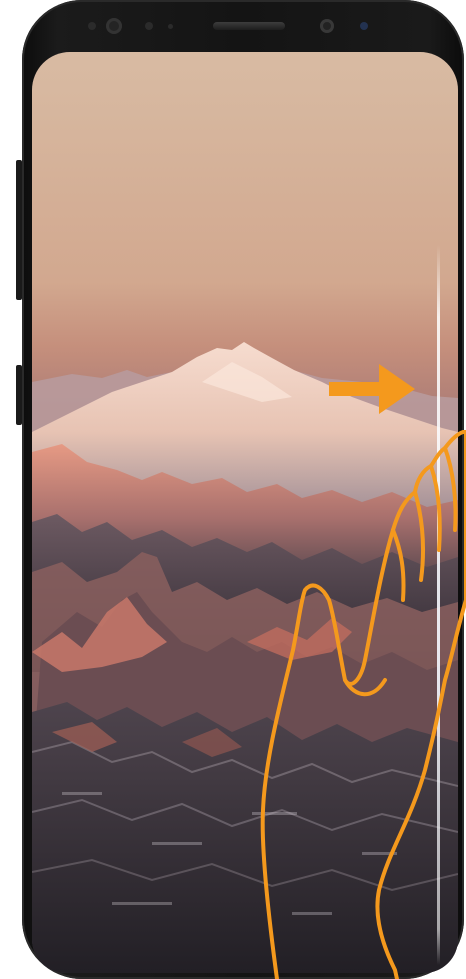 This screenshot has height=979, width=466. I want to click on front-camera-icon, so click(327, 26).